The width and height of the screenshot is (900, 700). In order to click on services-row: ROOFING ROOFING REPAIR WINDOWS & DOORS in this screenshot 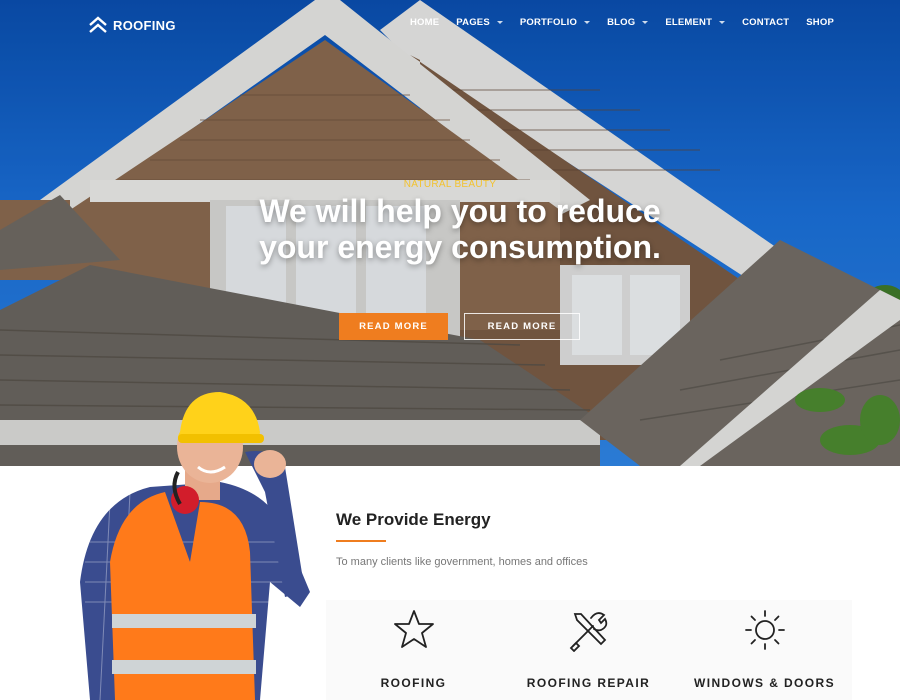, I will do `click(589, 650)`.